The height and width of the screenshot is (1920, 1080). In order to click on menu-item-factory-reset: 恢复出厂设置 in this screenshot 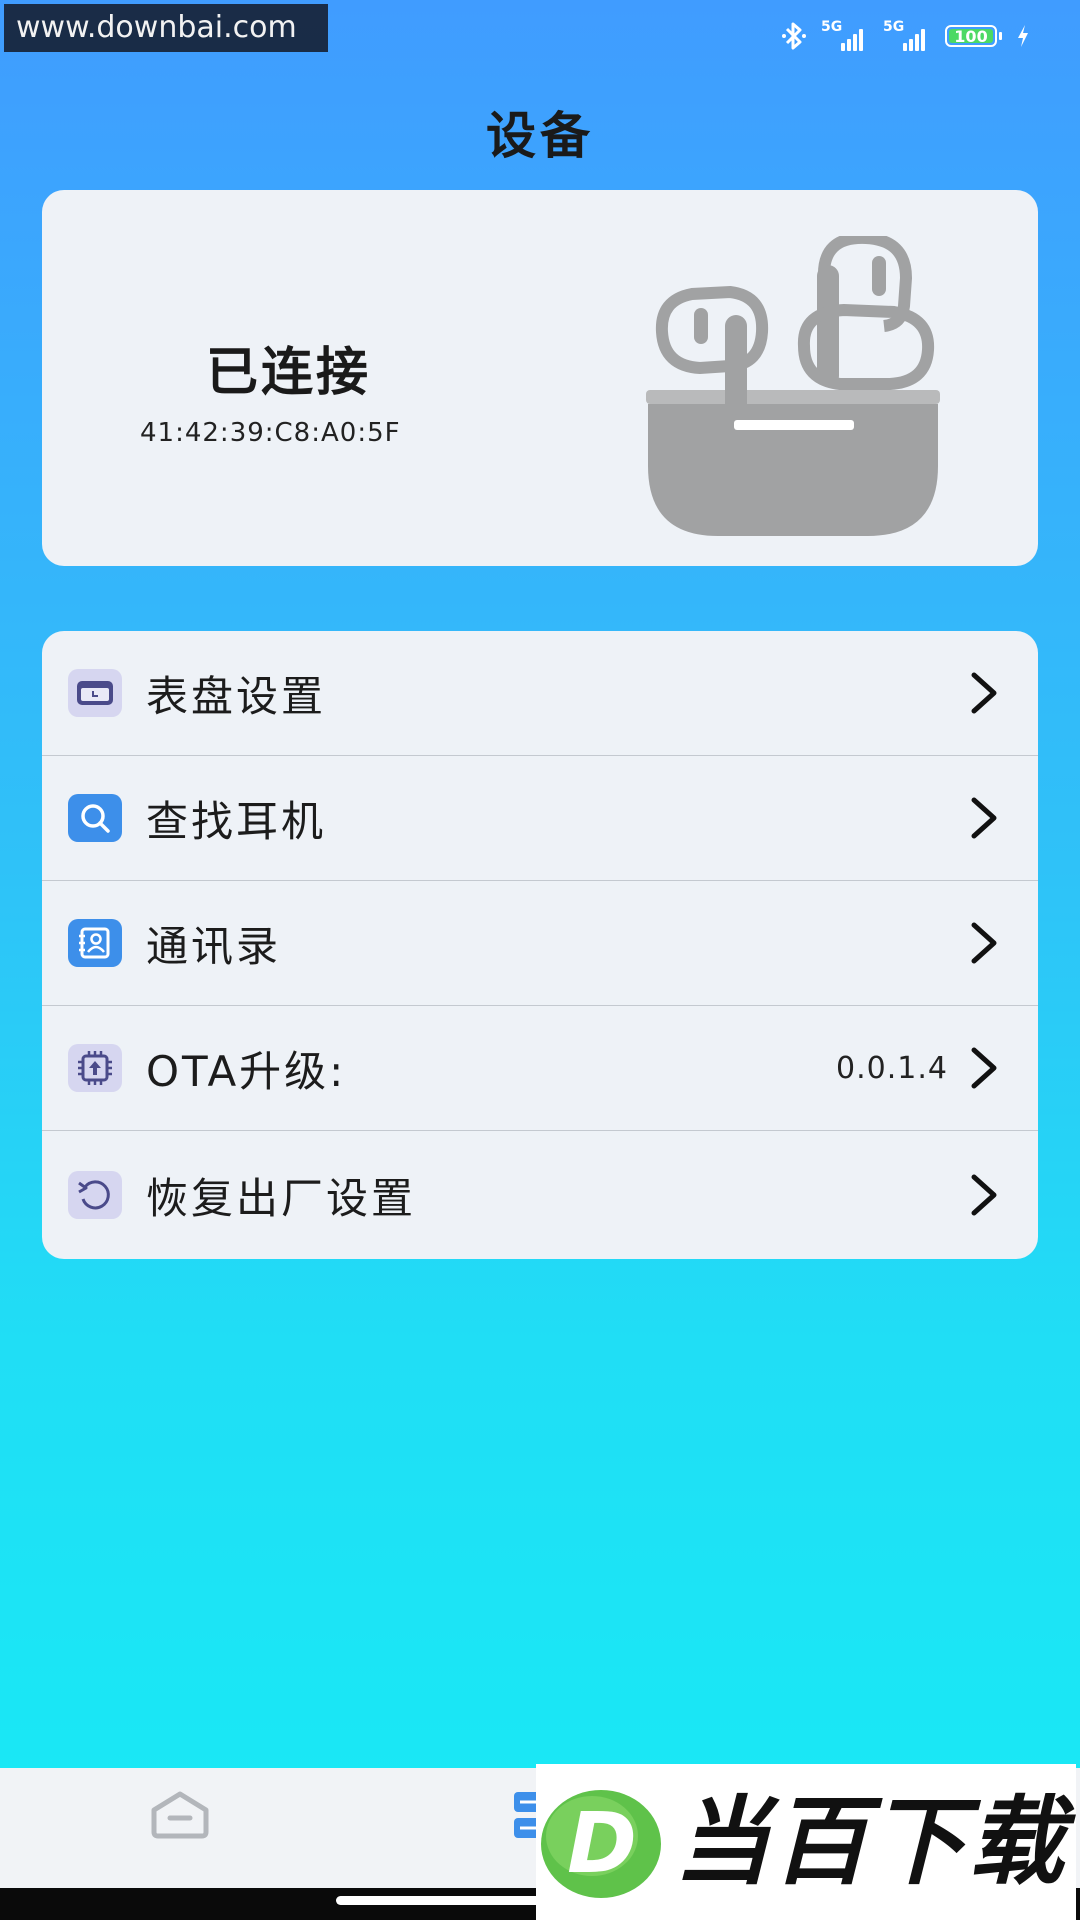, I will do `click(540, 1195)`.